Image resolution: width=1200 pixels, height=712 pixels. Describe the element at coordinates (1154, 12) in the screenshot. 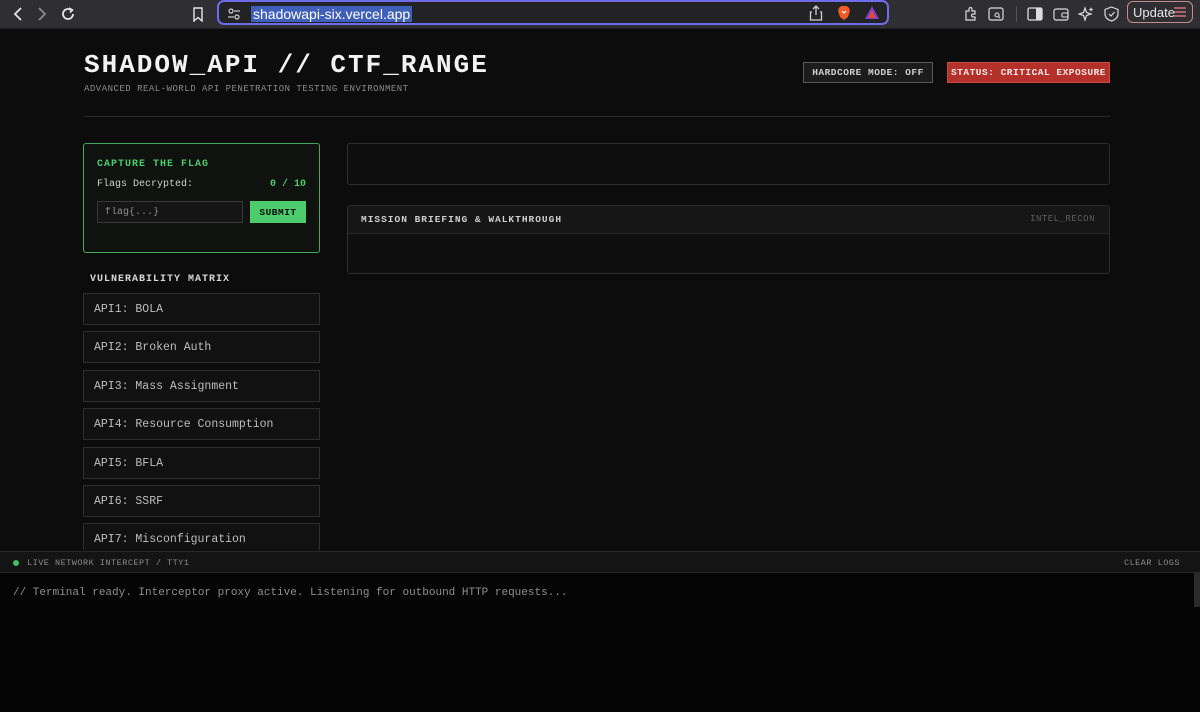

I see `update-label: Update` at that location.